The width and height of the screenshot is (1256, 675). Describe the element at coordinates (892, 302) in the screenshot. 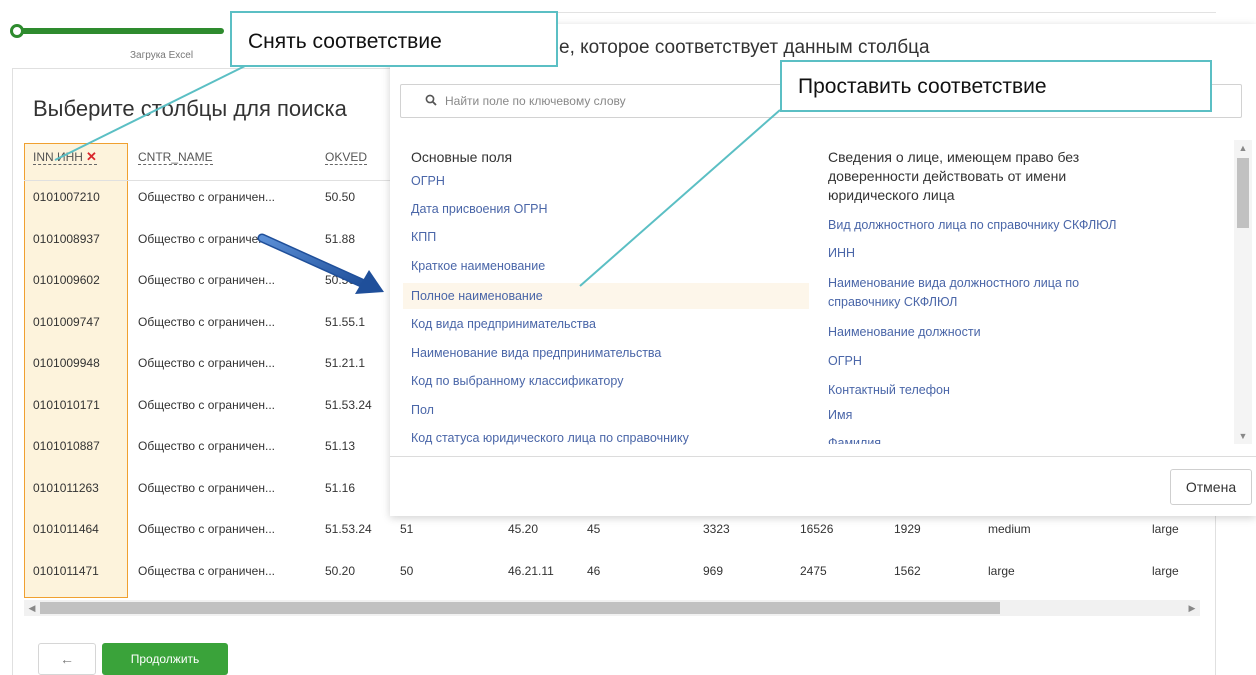

I see `field-option: справочнику СКФЛЮЛ` at that location.